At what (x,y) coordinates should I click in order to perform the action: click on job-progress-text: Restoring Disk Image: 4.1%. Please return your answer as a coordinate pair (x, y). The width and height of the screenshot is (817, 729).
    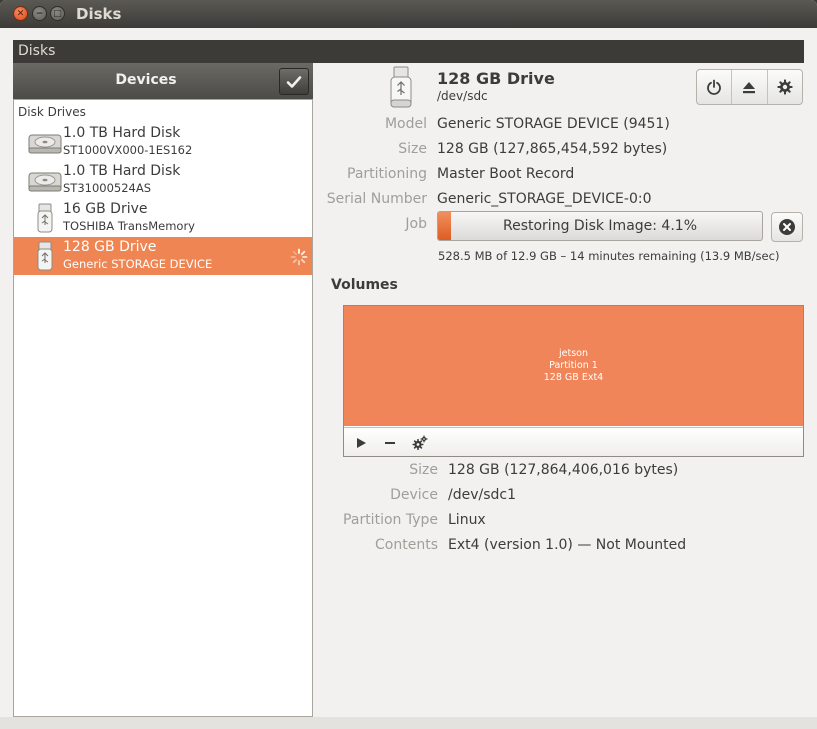
    Looking at the image, I should click on (600, 226).